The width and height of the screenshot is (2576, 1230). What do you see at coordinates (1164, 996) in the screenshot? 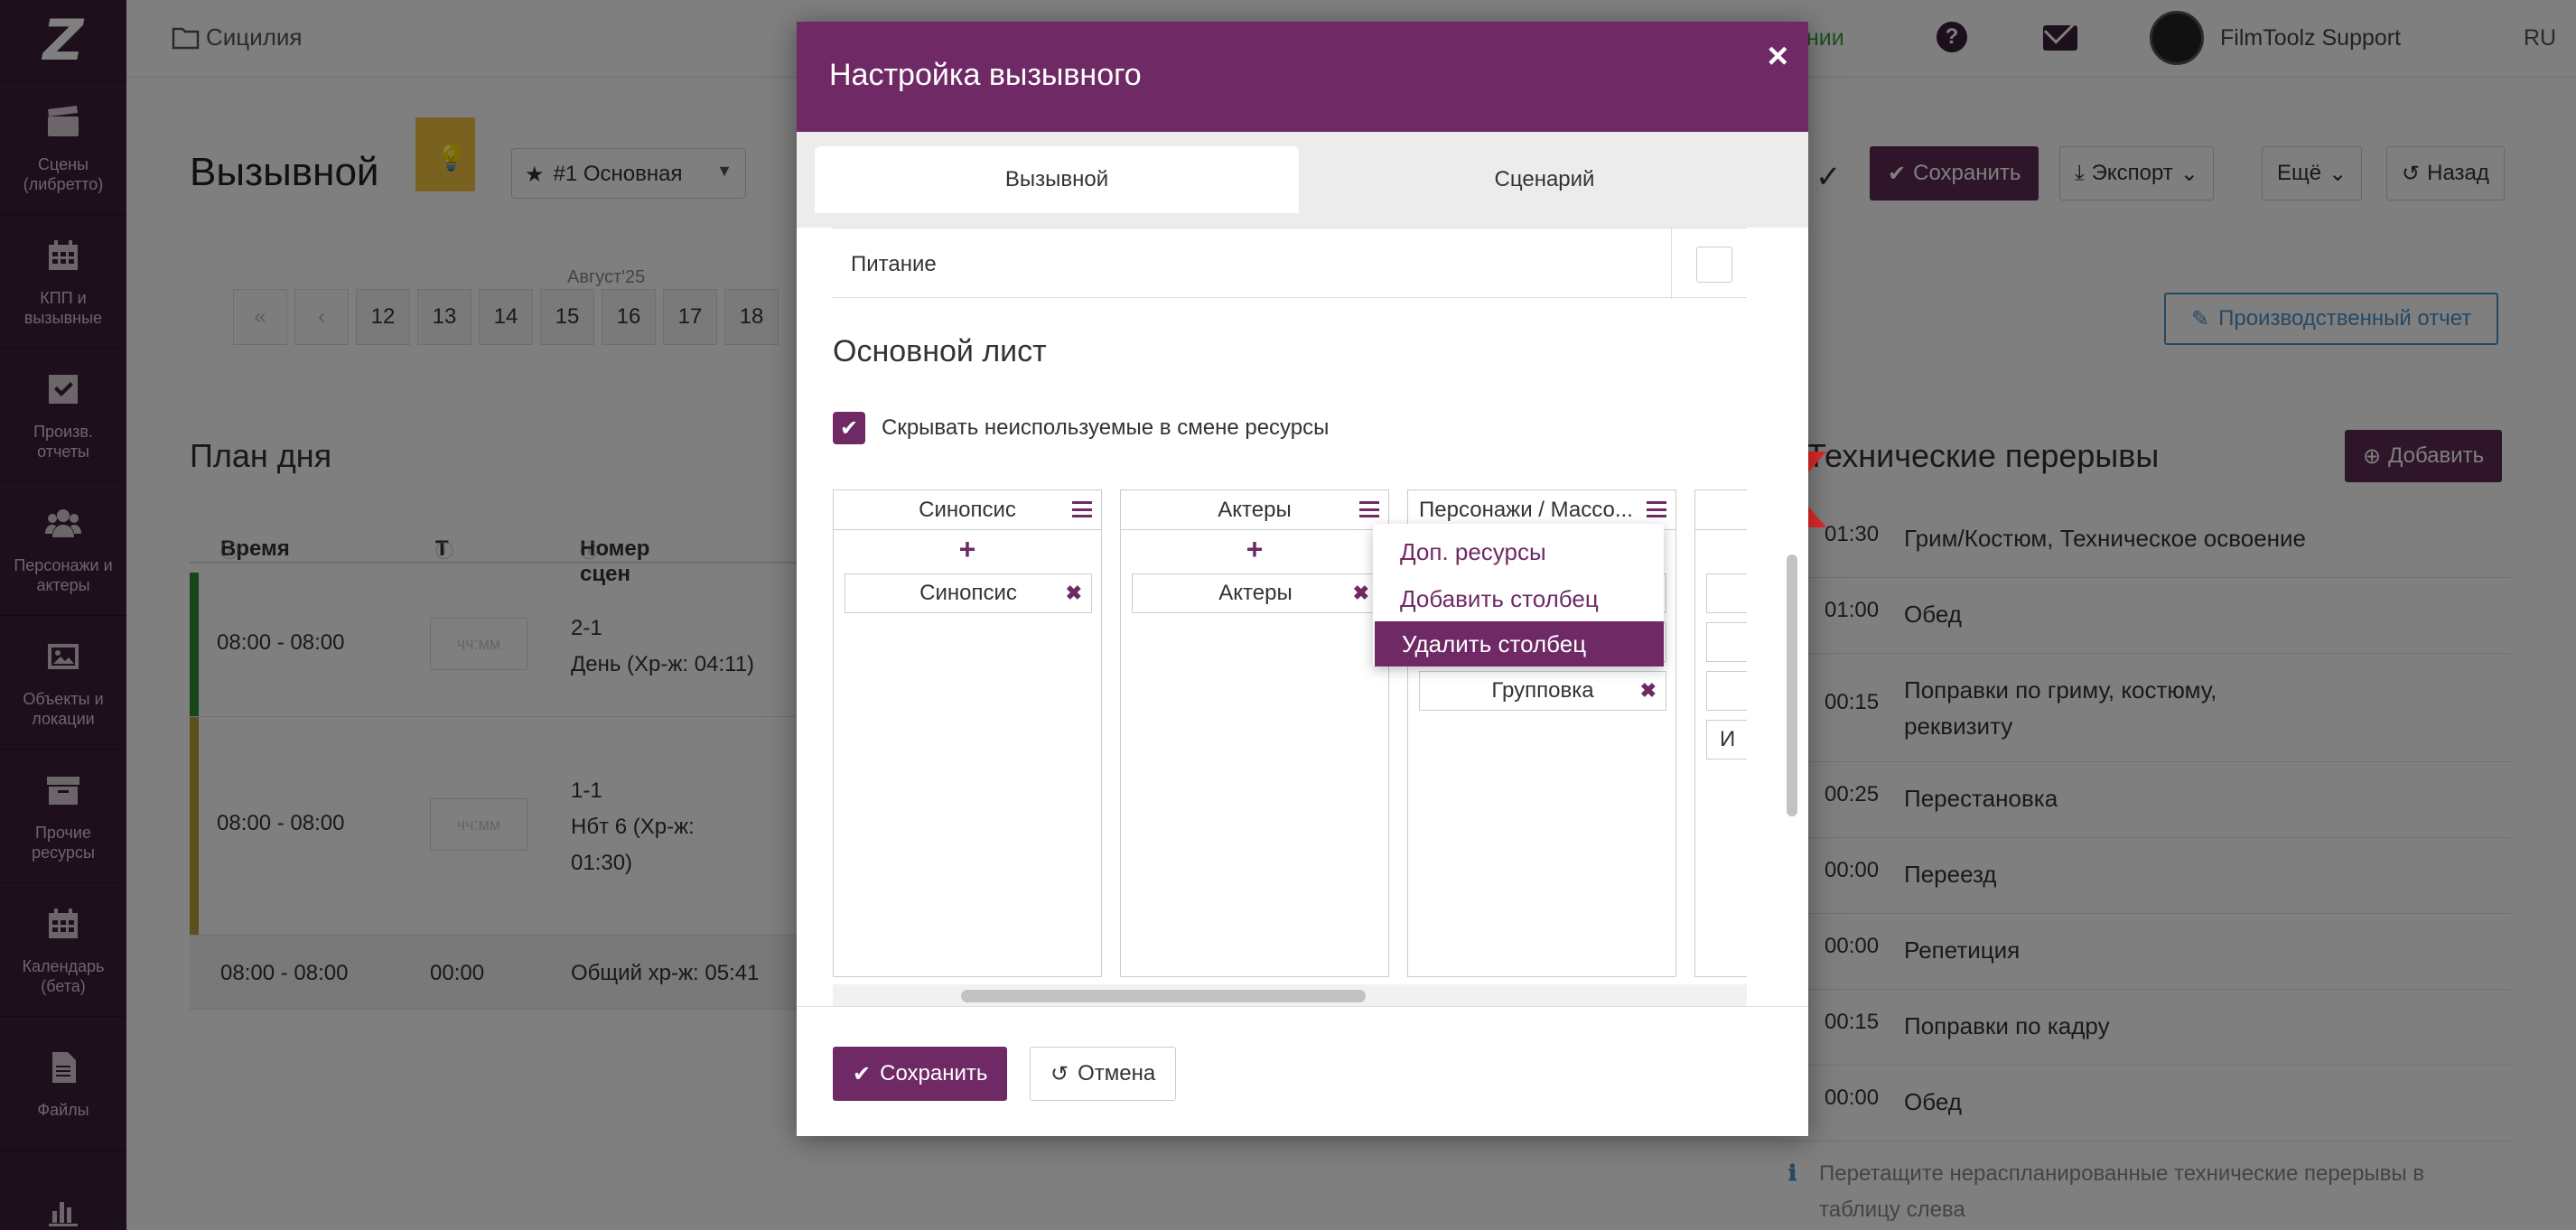
I see `scrollbar-thumb` at bounding box center [1164, 996].